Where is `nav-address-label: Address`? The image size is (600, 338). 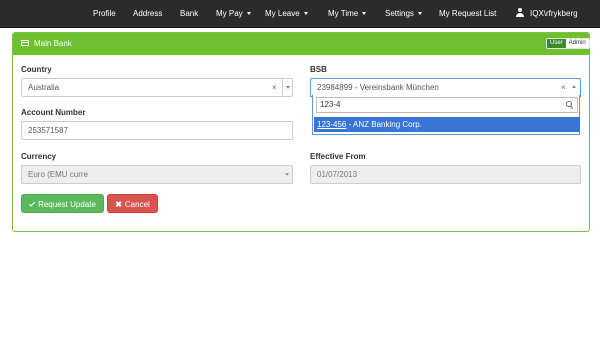
nav-address-label: Address is located at coordinates (148, 13).